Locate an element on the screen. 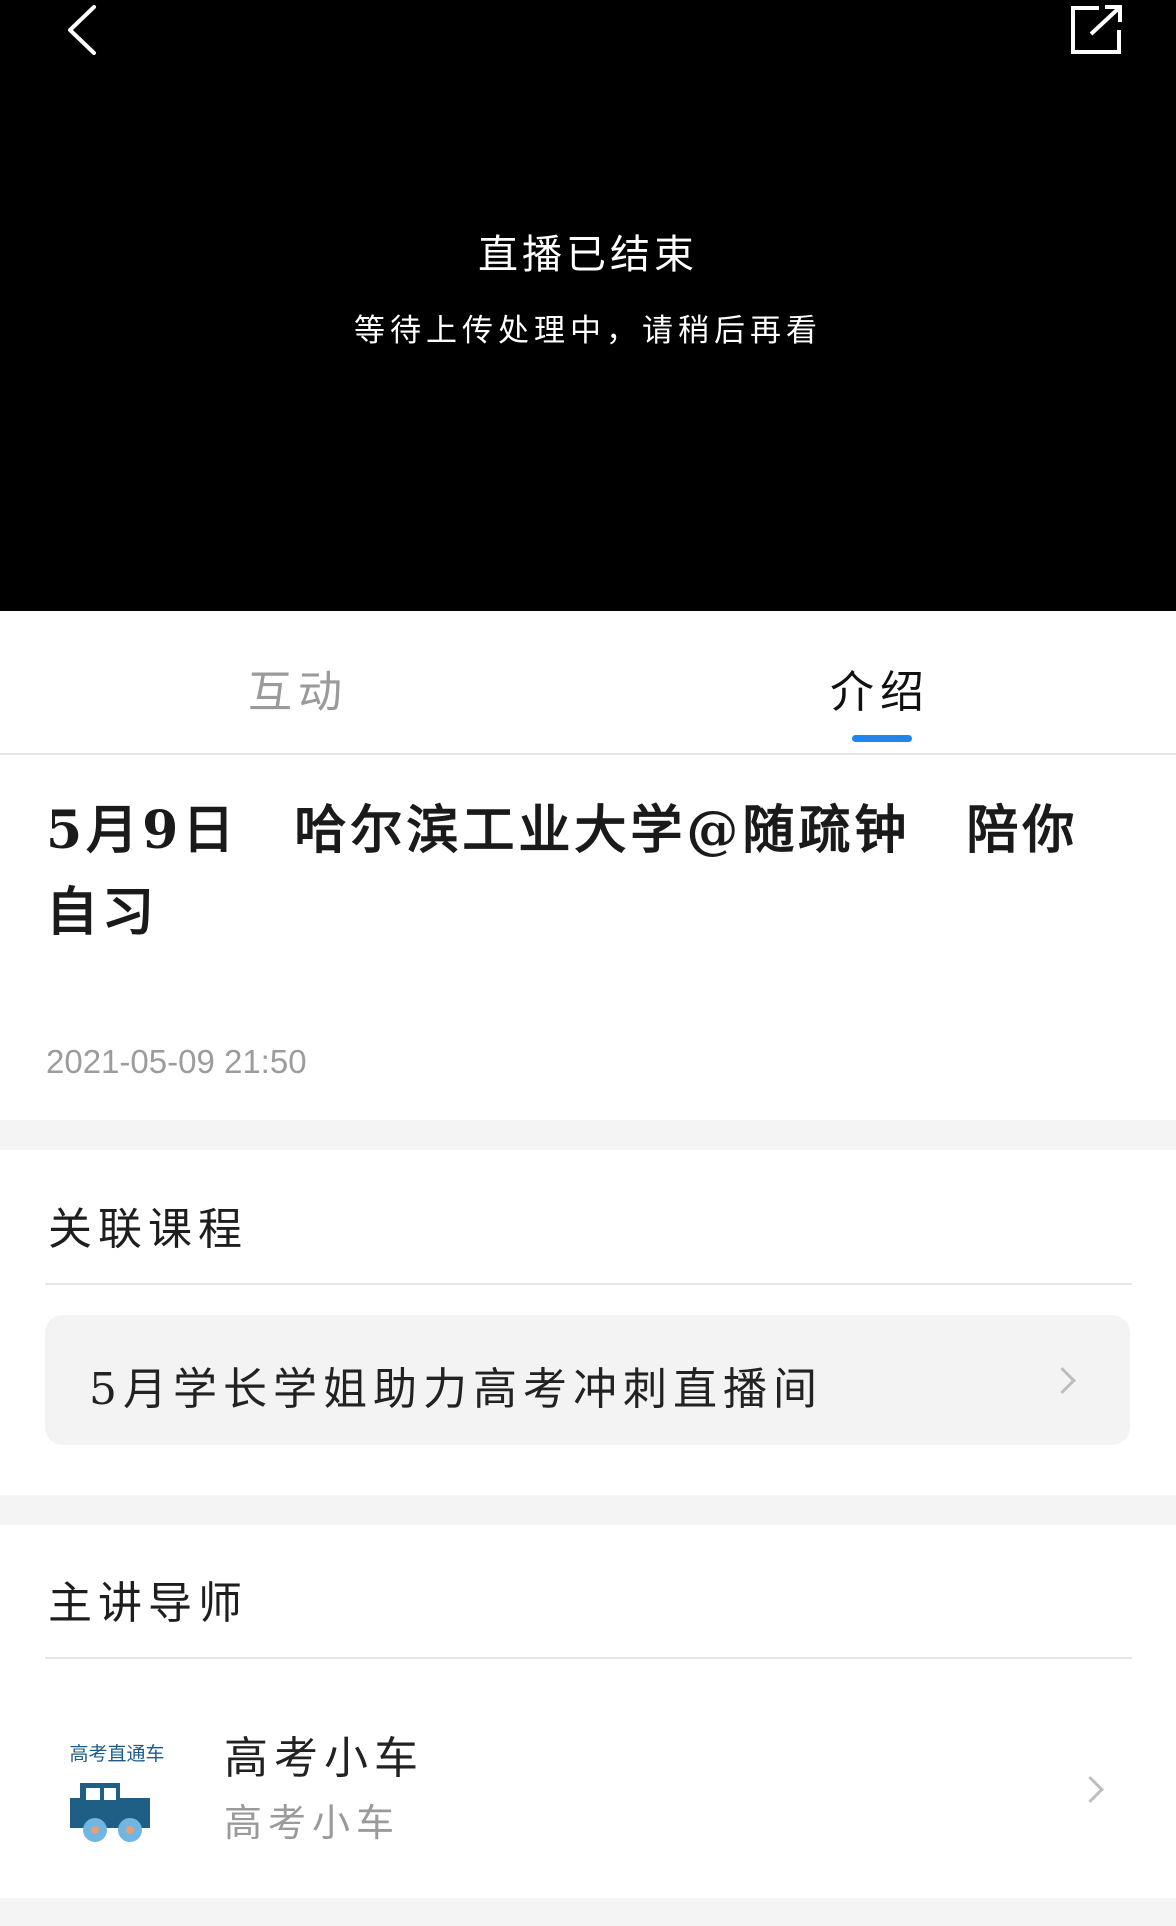 This screenshot has height=1926, width=1176. live-ended-title: 直播已结束 is located at coordinates (588, 255).